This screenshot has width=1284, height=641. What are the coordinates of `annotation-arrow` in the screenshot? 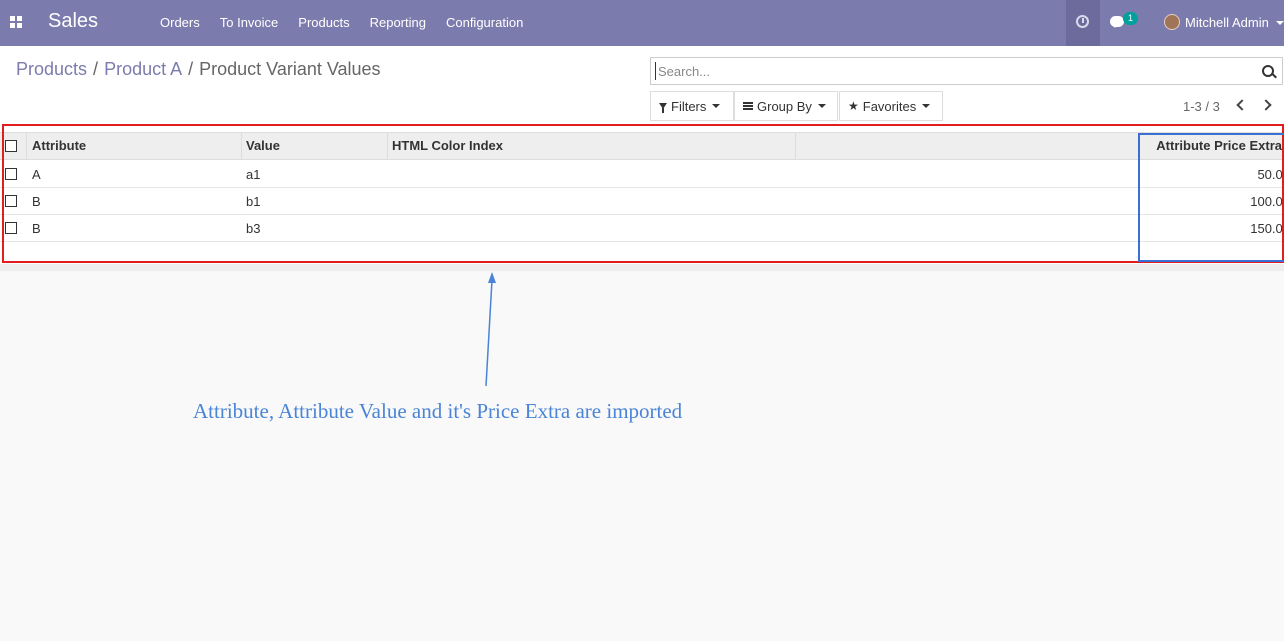 It's located at (490, 329).